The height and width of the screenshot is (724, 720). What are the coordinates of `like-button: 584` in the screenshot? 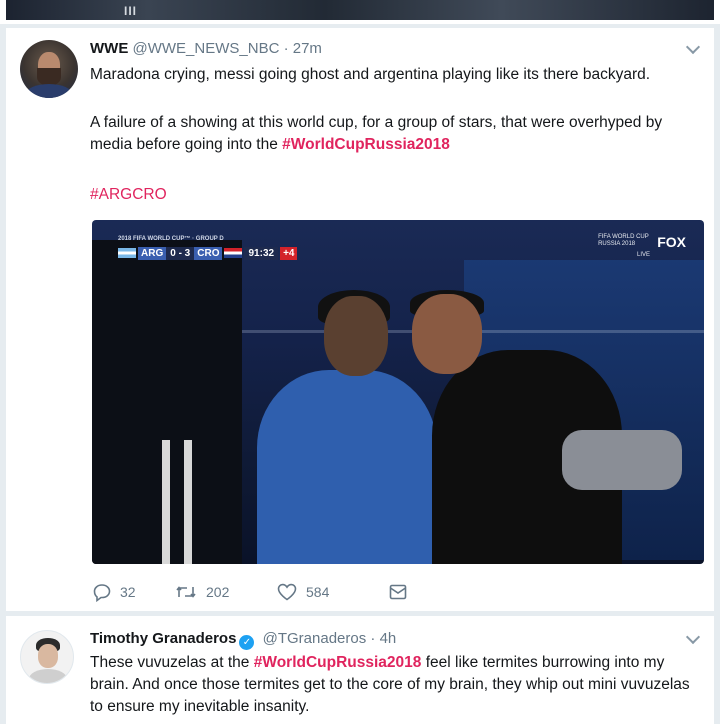 It's located at (302, 592).